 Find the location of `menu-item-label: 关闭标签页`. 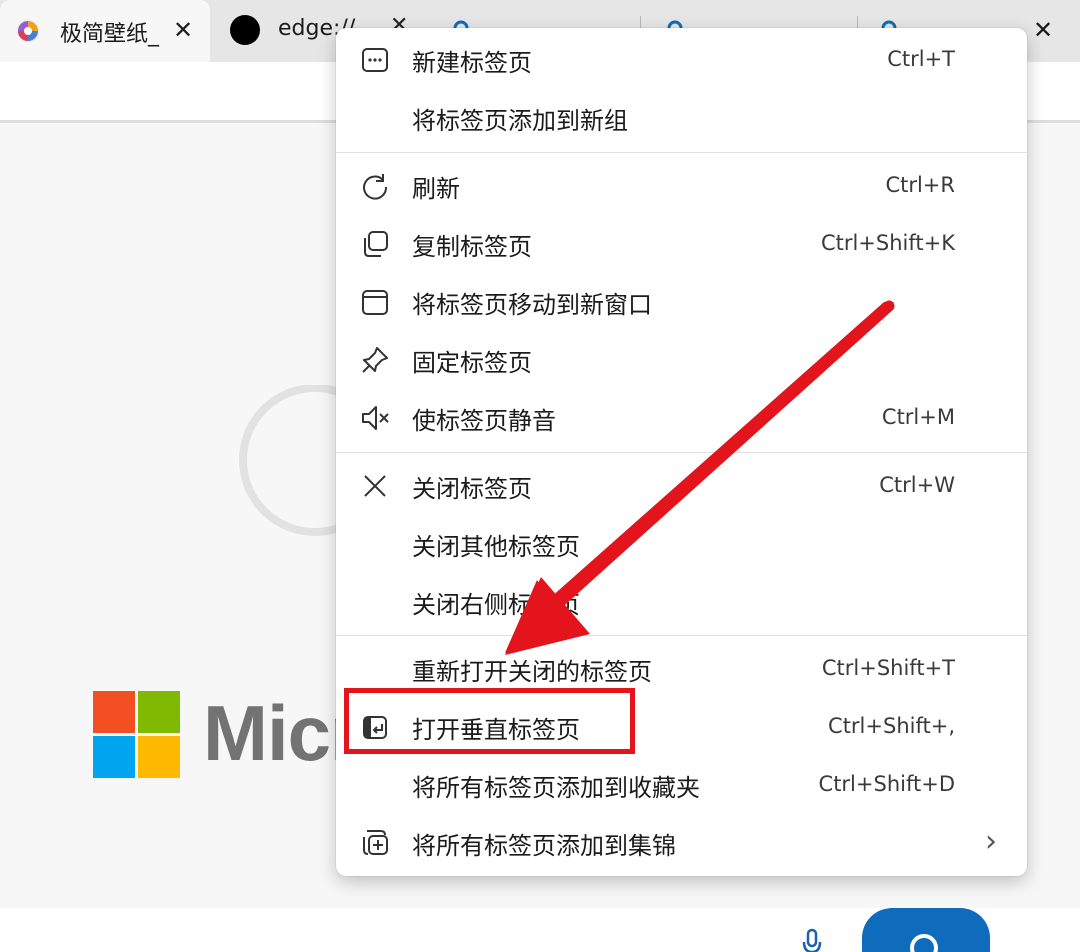

menu-item-label: 关闭标签页 is located at coordinates (472, 489).